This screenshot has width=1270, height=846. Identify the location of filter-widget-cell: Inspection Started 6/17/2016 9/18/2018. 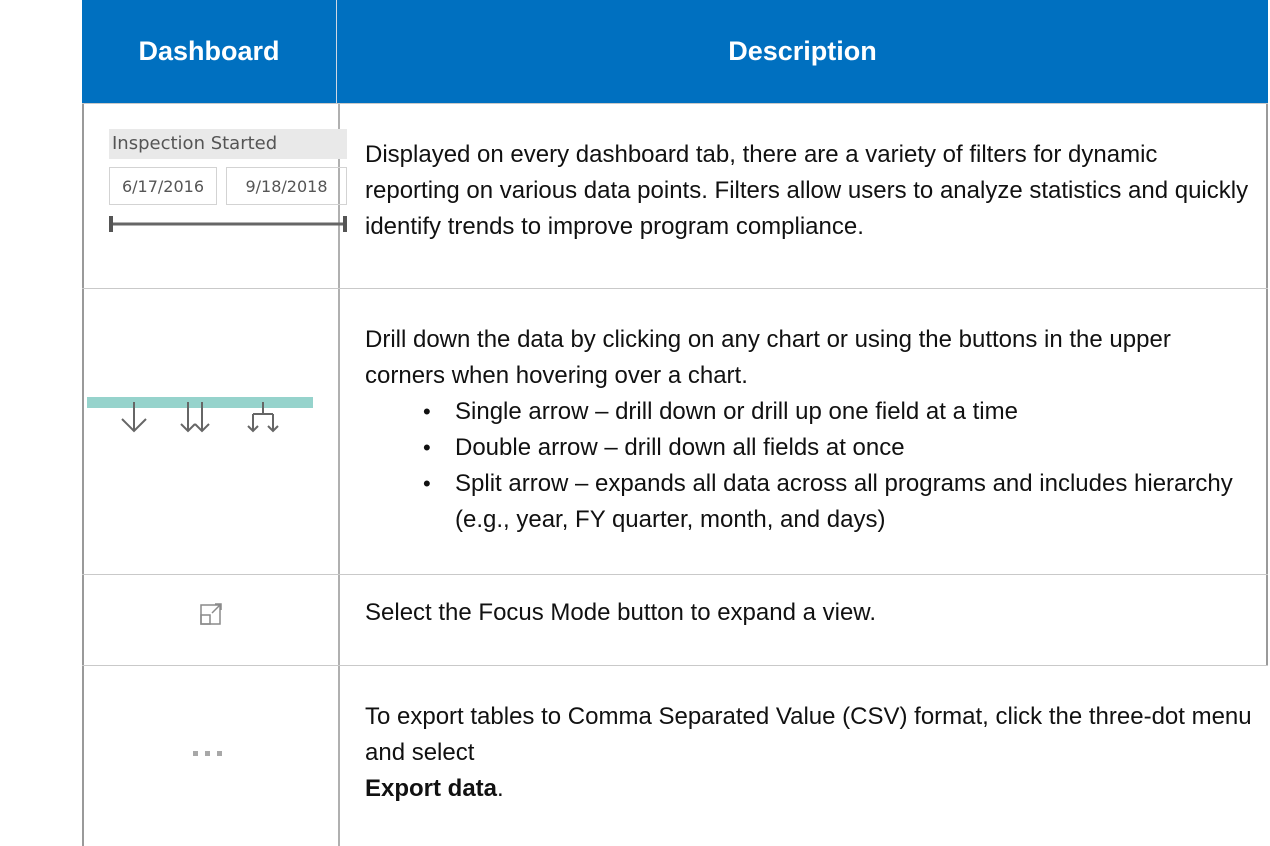
(214, 196).